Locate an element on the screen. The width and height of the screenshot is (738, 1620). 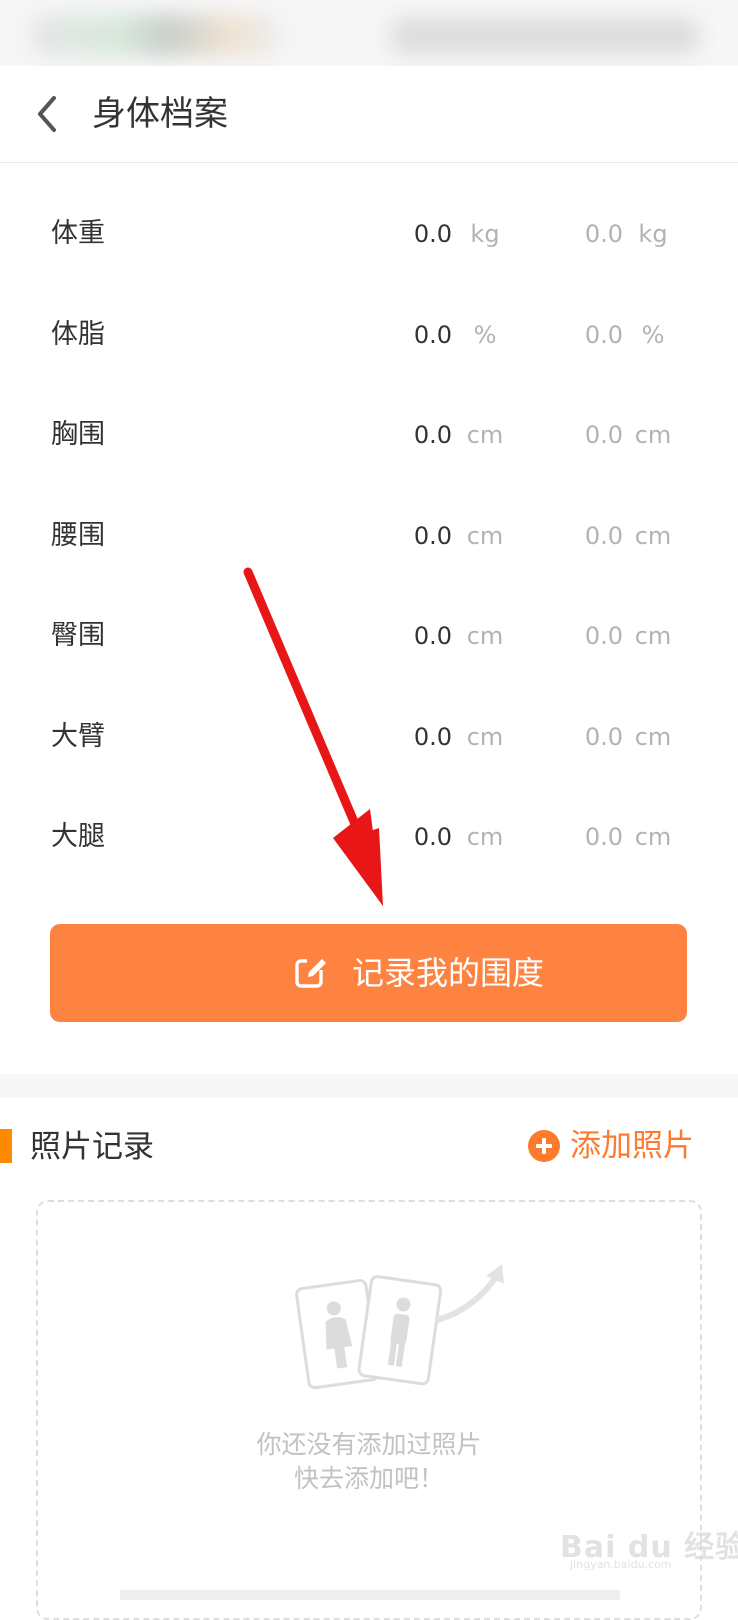
back-button is located at coordinates (48, 114).